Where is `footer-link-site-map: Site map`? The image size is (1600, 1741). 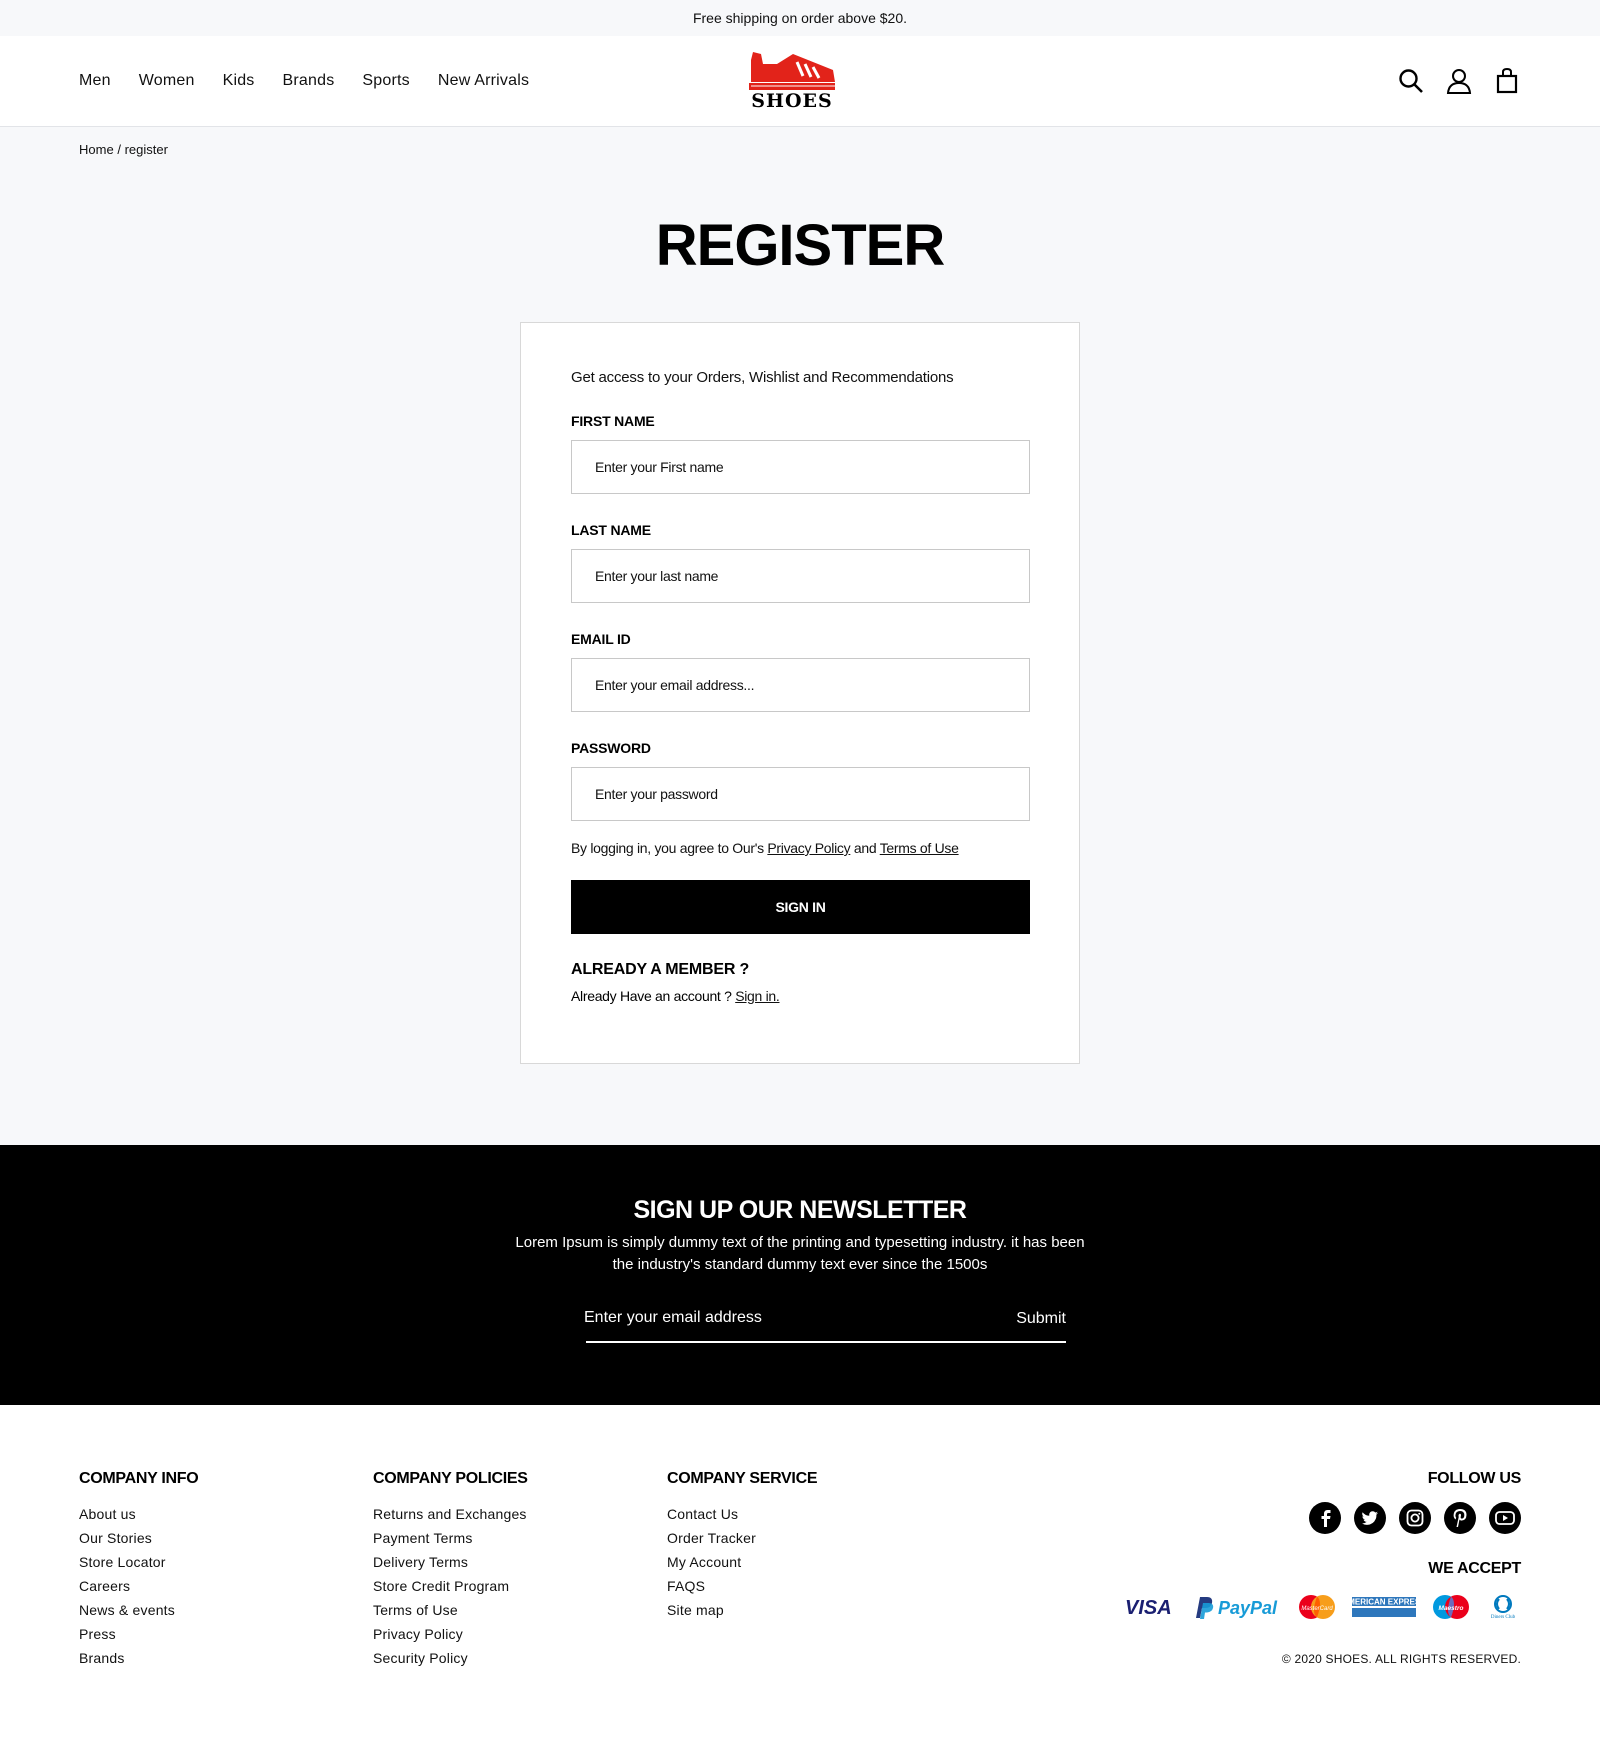 footer-link-site-map: Site map is located at coordinates (742, 1610).